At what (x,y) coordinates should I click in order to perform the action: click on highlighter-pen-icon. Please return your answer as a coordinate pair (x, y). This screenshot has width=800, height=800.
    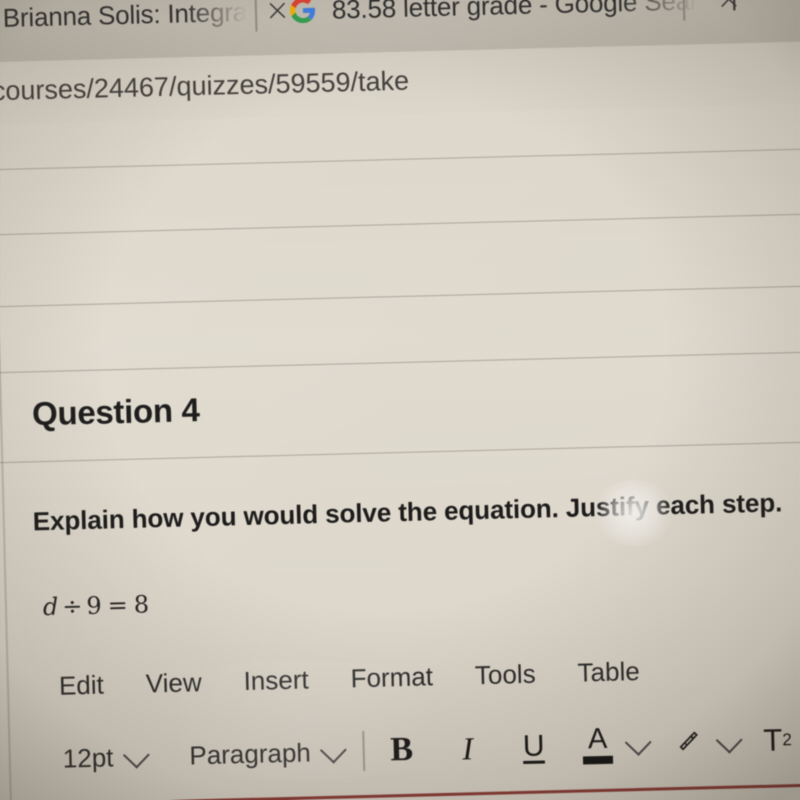
    Looking at the image, I should click on (688, 742).